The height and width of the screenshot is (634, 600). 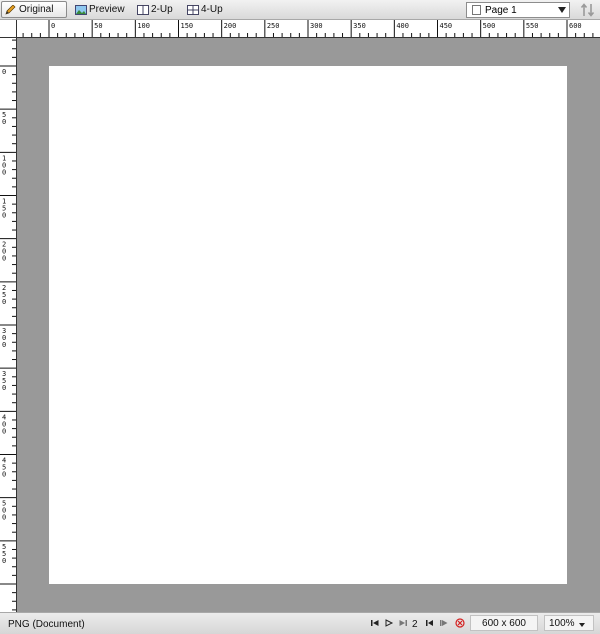 I want to click on zoom-value: 100%, so click(x=562, y=623).